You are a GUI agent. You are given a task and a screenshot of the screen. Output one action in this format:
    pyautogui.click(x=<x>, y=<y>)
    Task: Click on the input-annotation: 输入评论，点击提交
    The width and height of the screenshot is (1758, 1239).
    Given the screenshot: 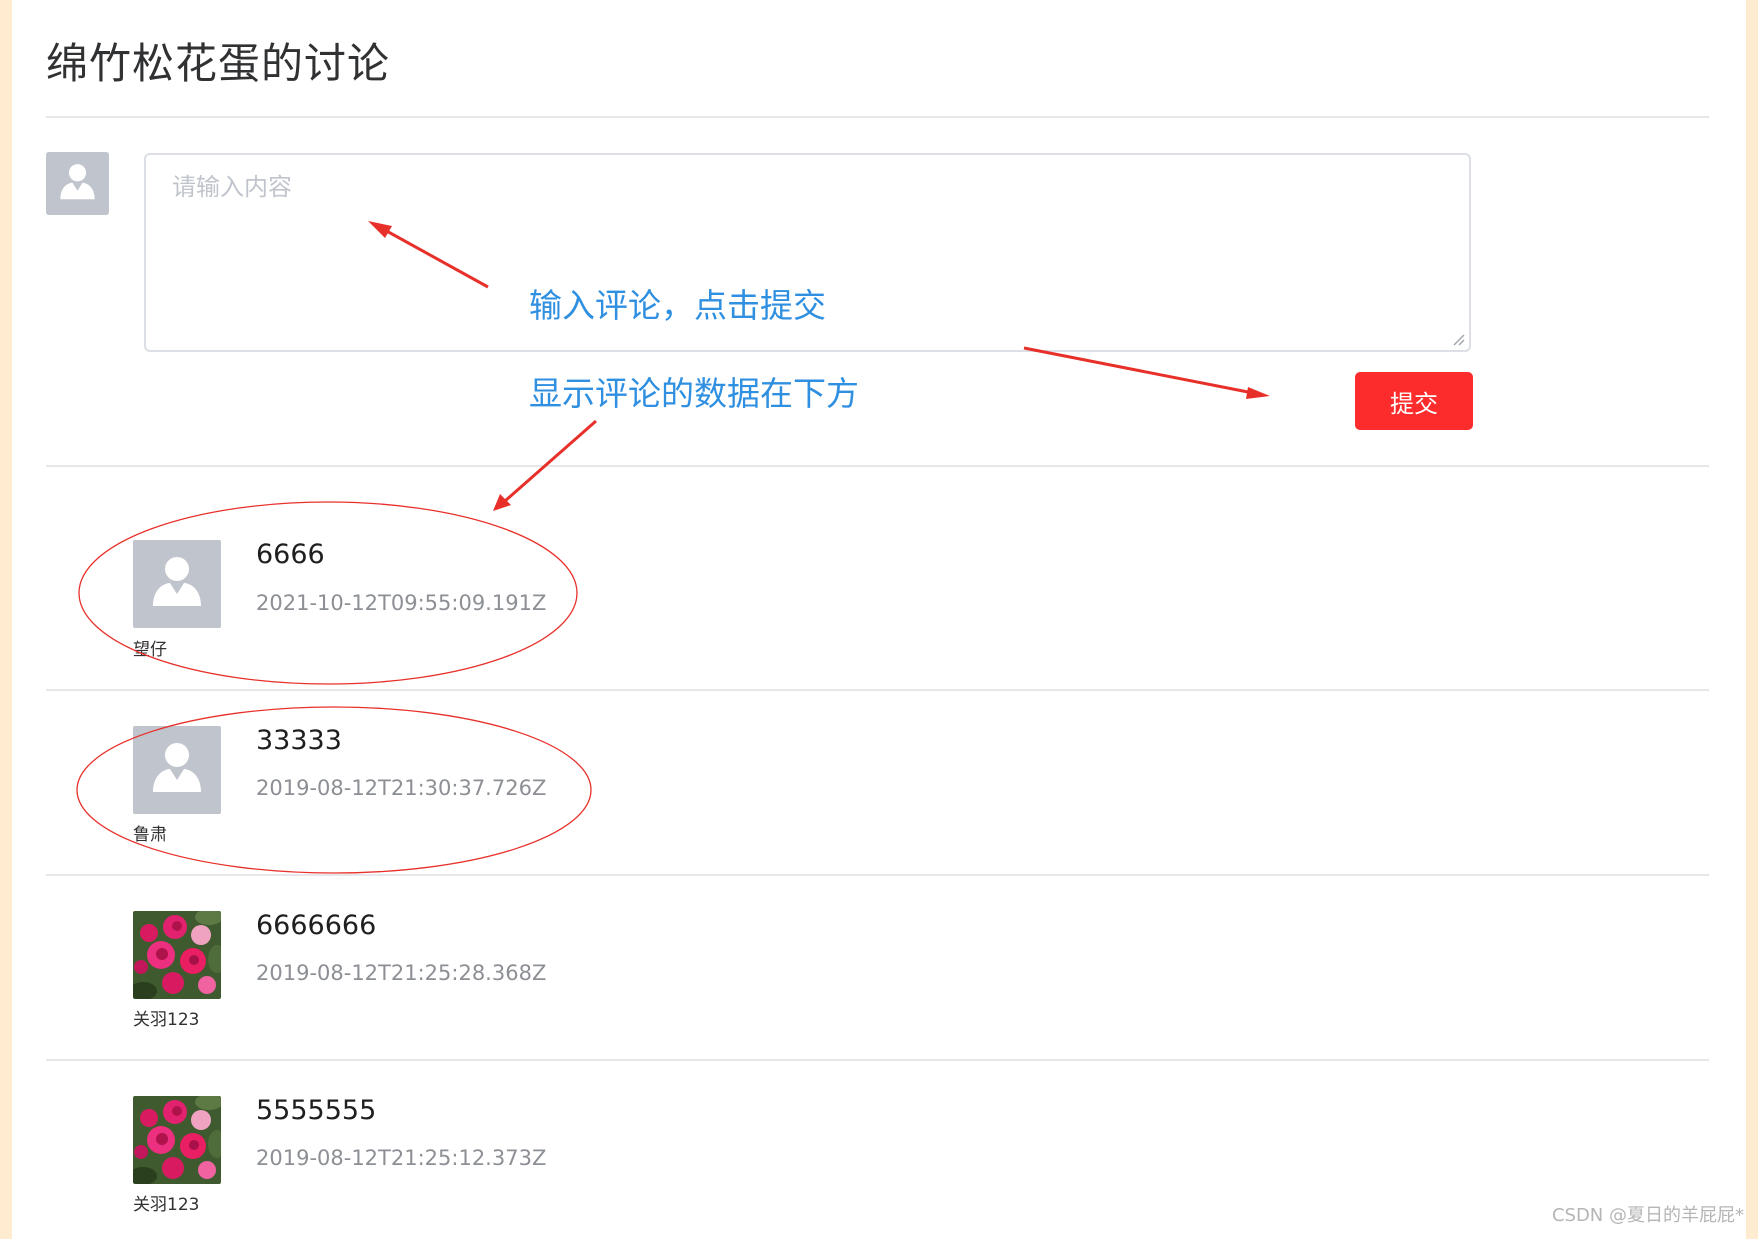 What is the action you would take?
    pyautogui.click(x=677, y=305)
    